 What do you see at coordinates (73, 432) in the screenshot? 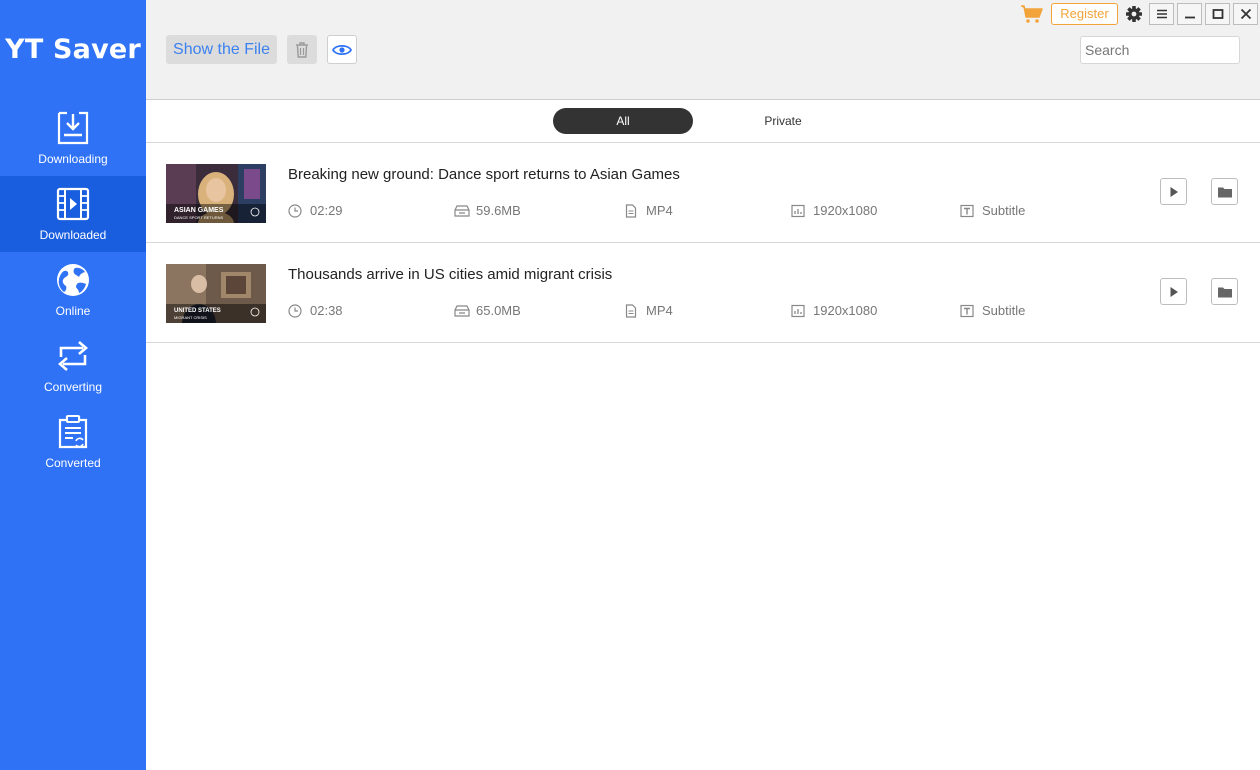
I see `converted-document-icon` at bounding box center [73, 432].